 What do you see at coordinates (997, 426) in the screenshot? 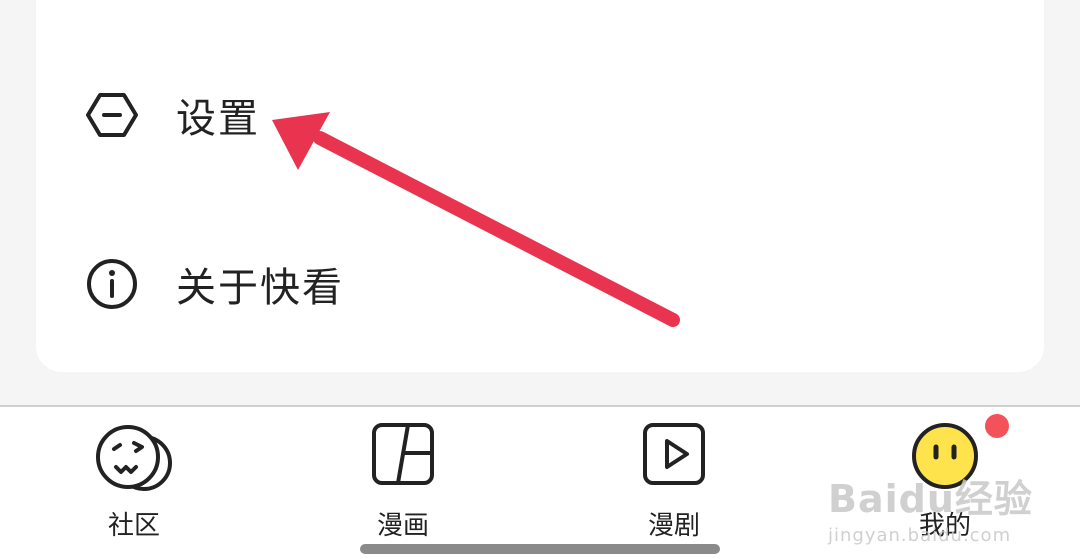
I see `notification-badge` at bounding box center [997, 426].